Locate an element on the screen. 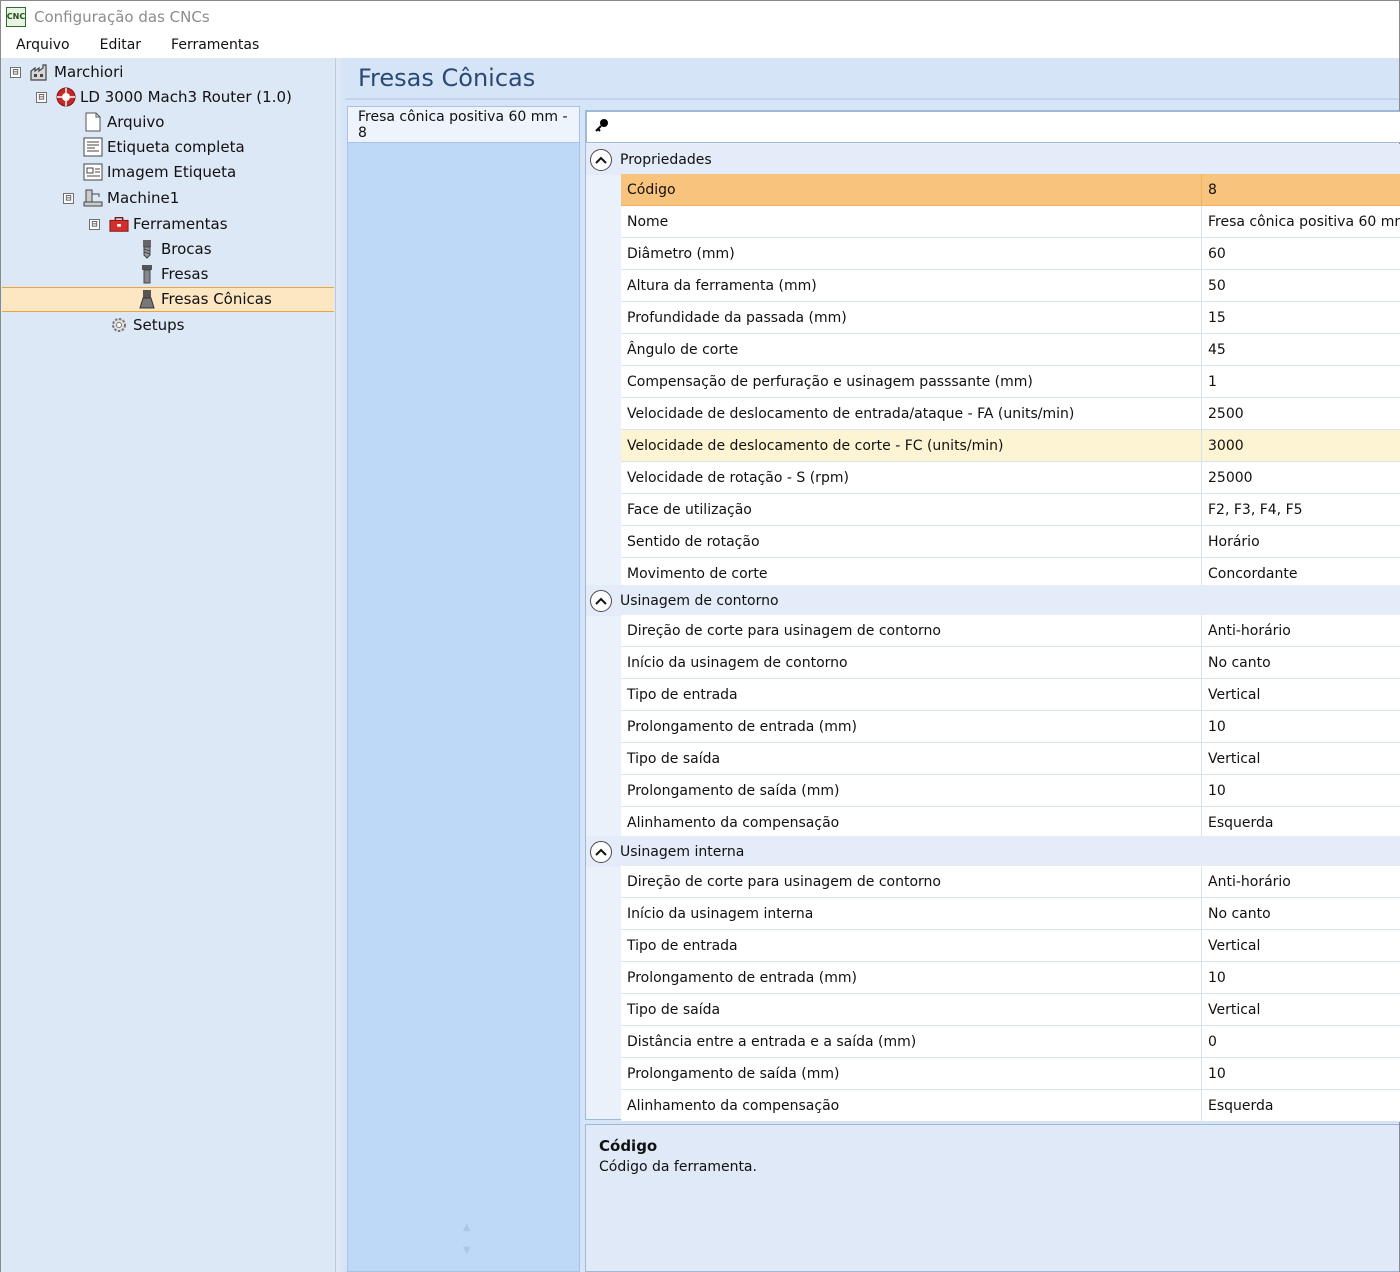  property-row: Velocidade de rotação - S (rpm) 25000 is located at coordinates (1010, 478).